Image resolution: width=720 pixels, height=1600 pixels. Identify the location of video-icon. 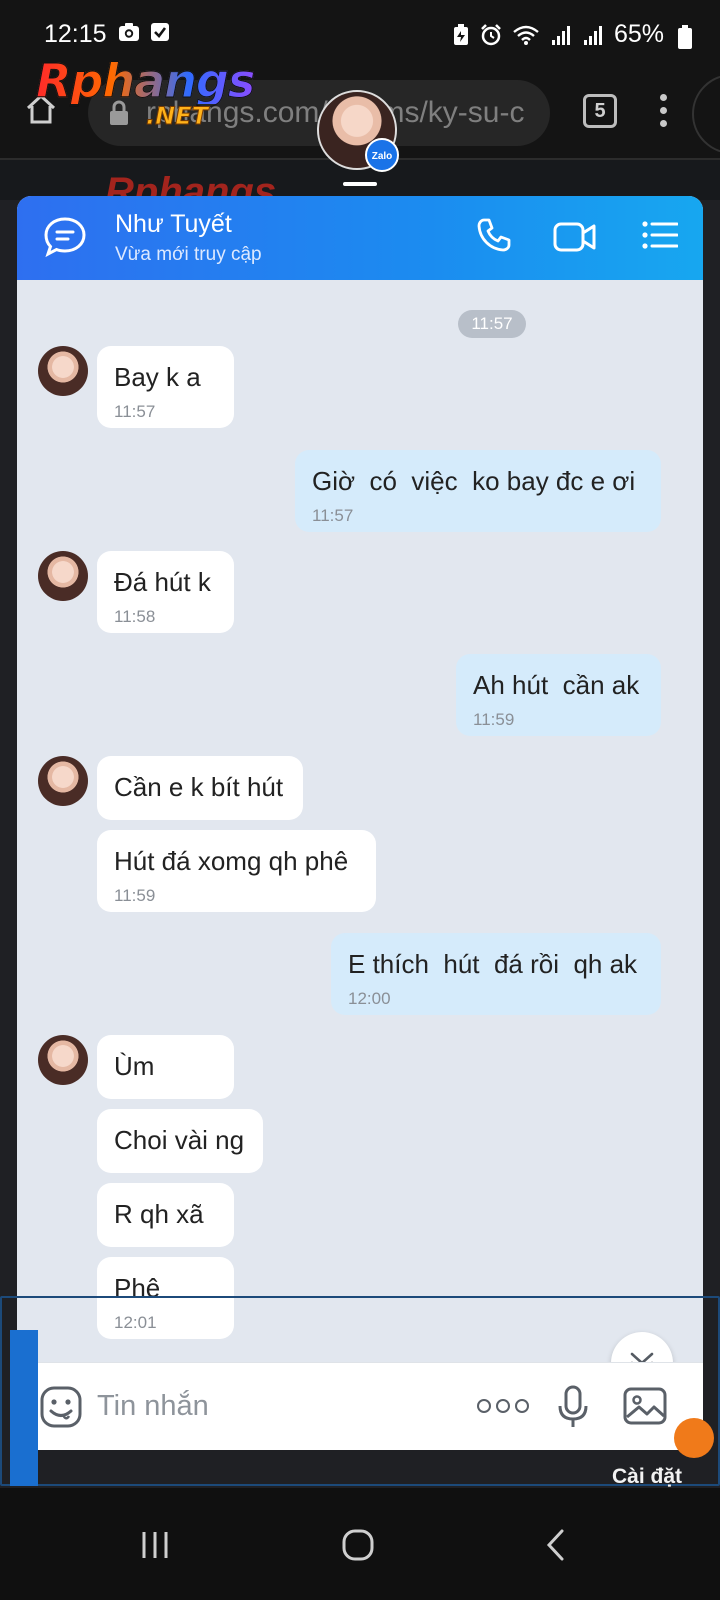
(575, 237).